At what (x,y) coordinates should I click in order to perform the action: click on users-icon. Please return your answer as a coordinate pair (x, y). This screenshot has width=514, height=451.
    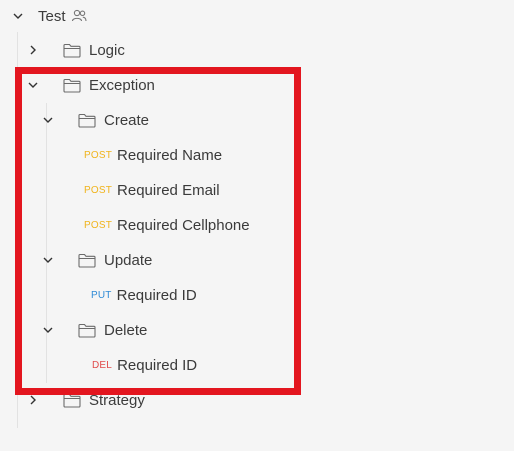
    Looking at the image, I should click on (79, 16).